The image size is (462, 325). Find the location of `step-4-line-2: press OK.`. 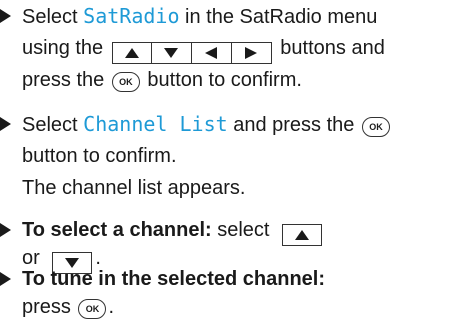

step-4-line-2: press OK. is located at coordinates (68, 307).